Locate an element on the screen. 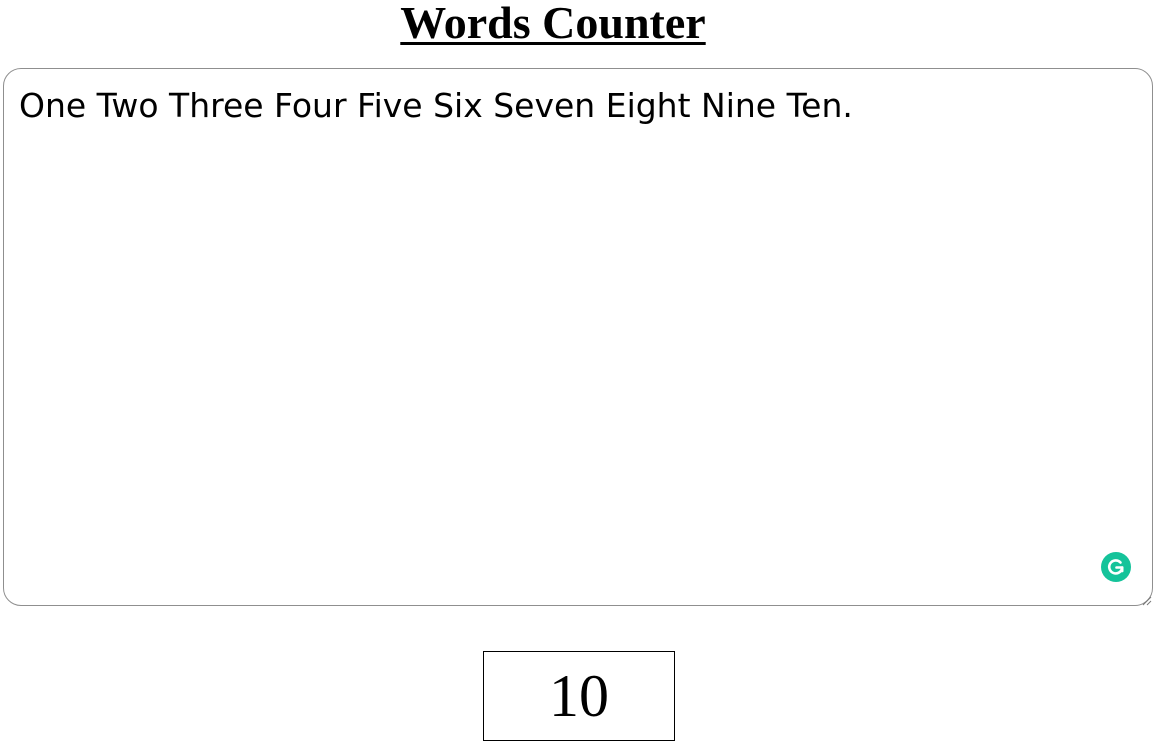 Image resolution: width=1166 pixels, height=749 pixels. grammarly-icon is located at coordinates (1116, 567).